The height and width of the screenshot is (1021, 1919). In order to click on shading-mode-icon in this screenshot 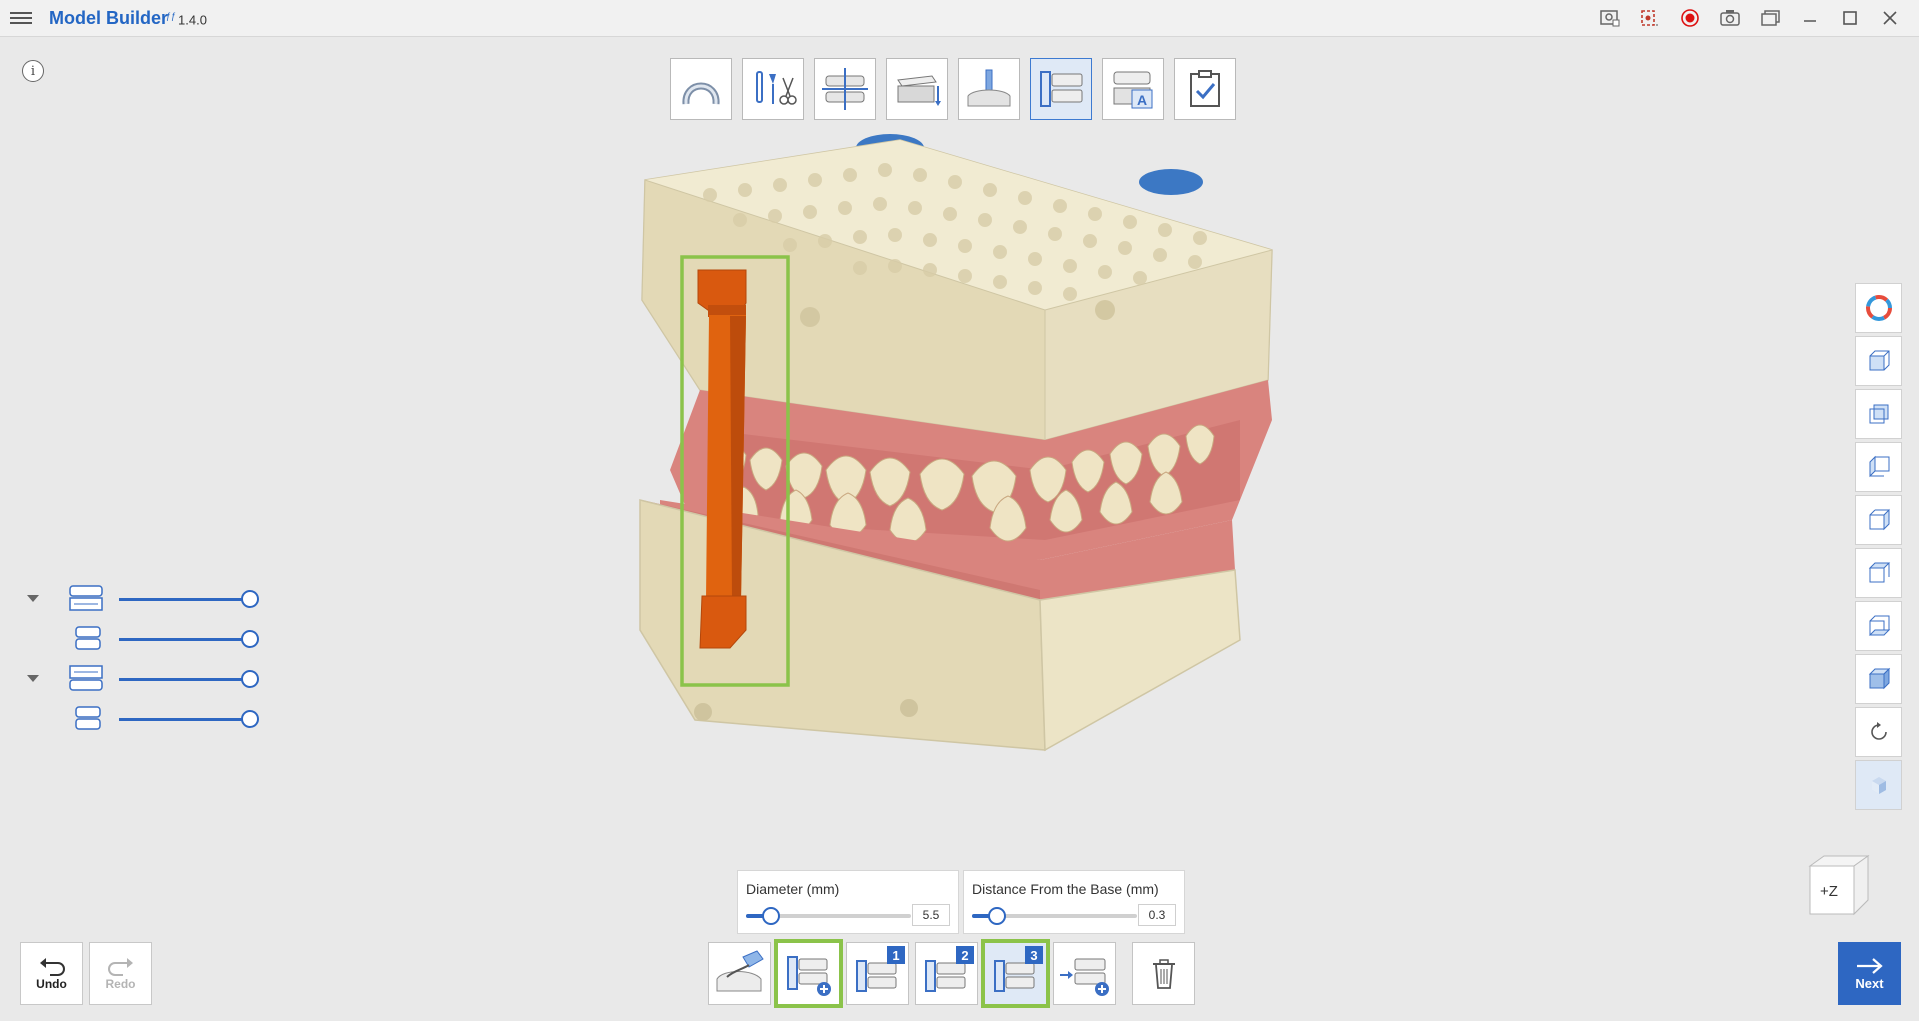, I will do `click(1878, 785)`.